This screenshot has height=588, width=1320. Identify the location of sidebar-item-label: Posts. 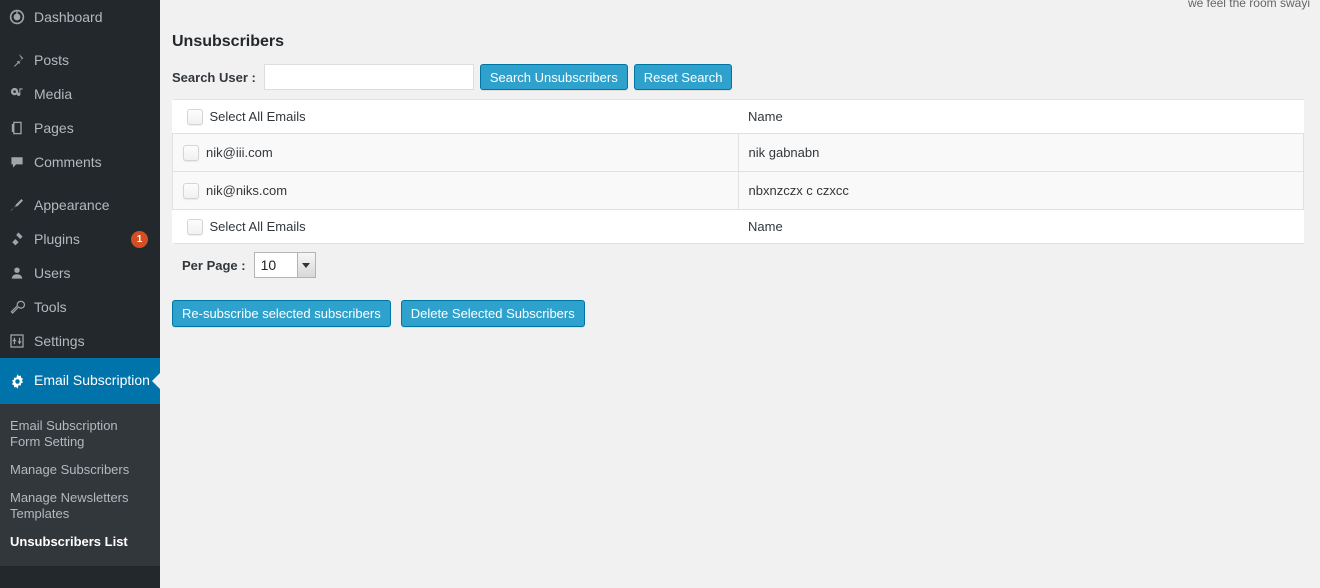
(52, 59).